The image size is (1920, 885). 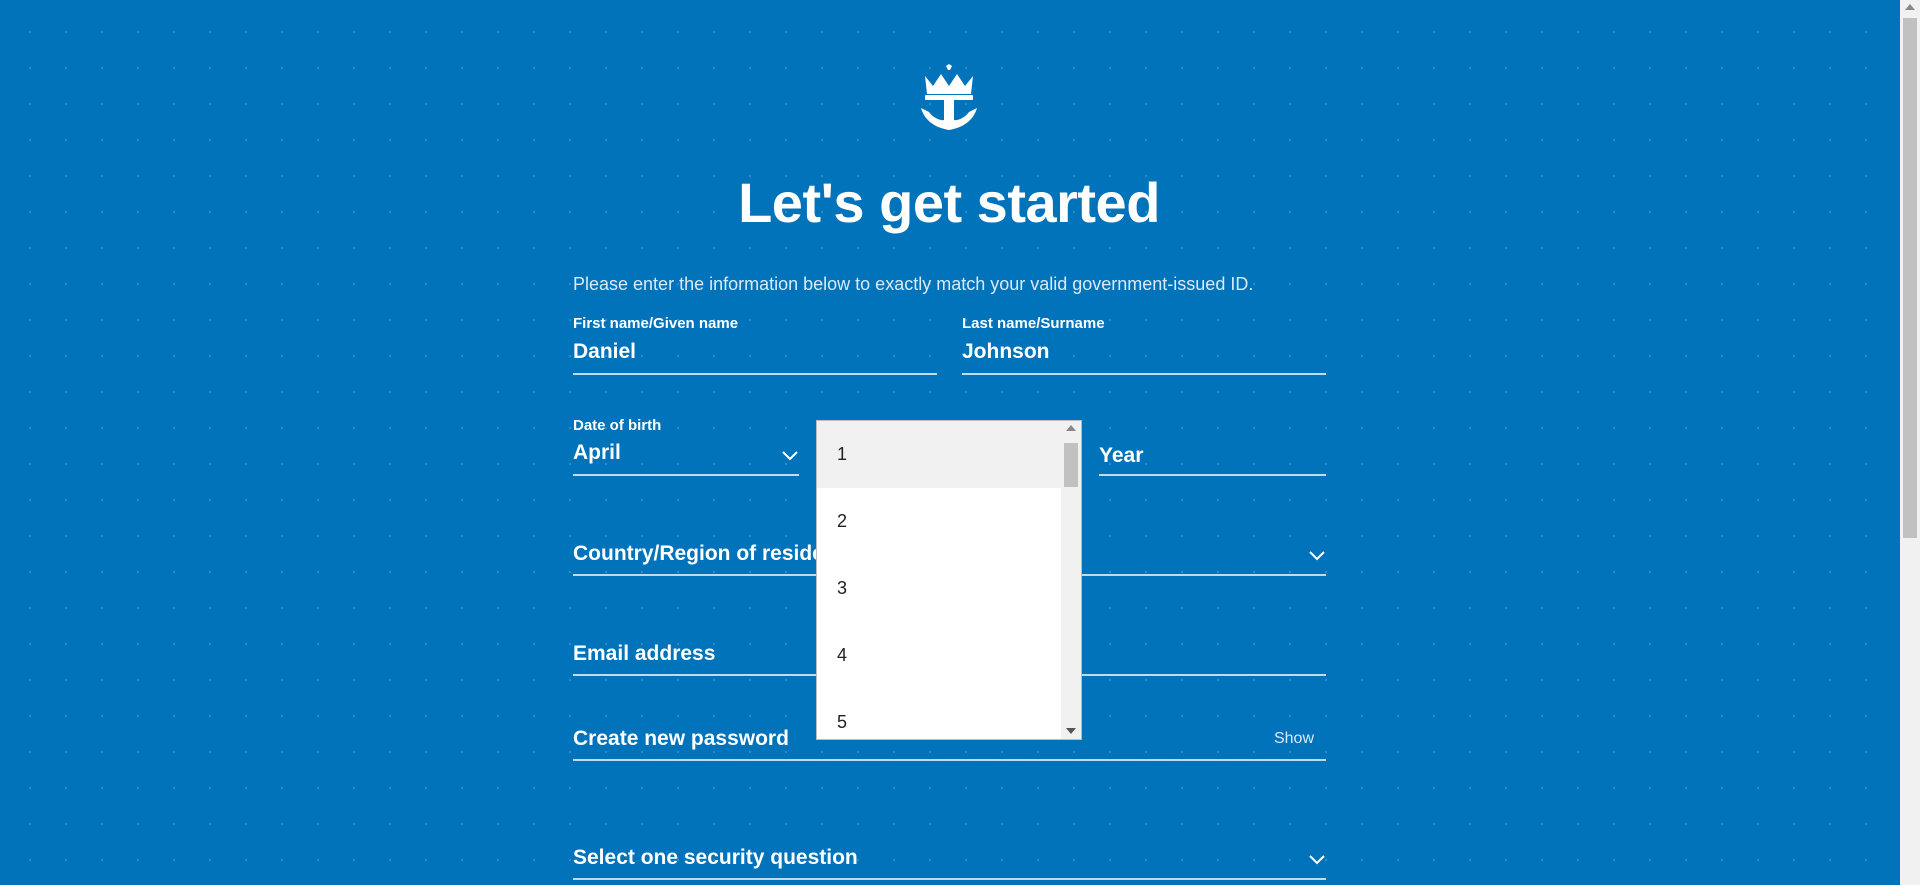 What do you see at coordinates (1294, 739) in the screenshot?
I see `show-password-button: Show` at bounding box center [1294, 739].